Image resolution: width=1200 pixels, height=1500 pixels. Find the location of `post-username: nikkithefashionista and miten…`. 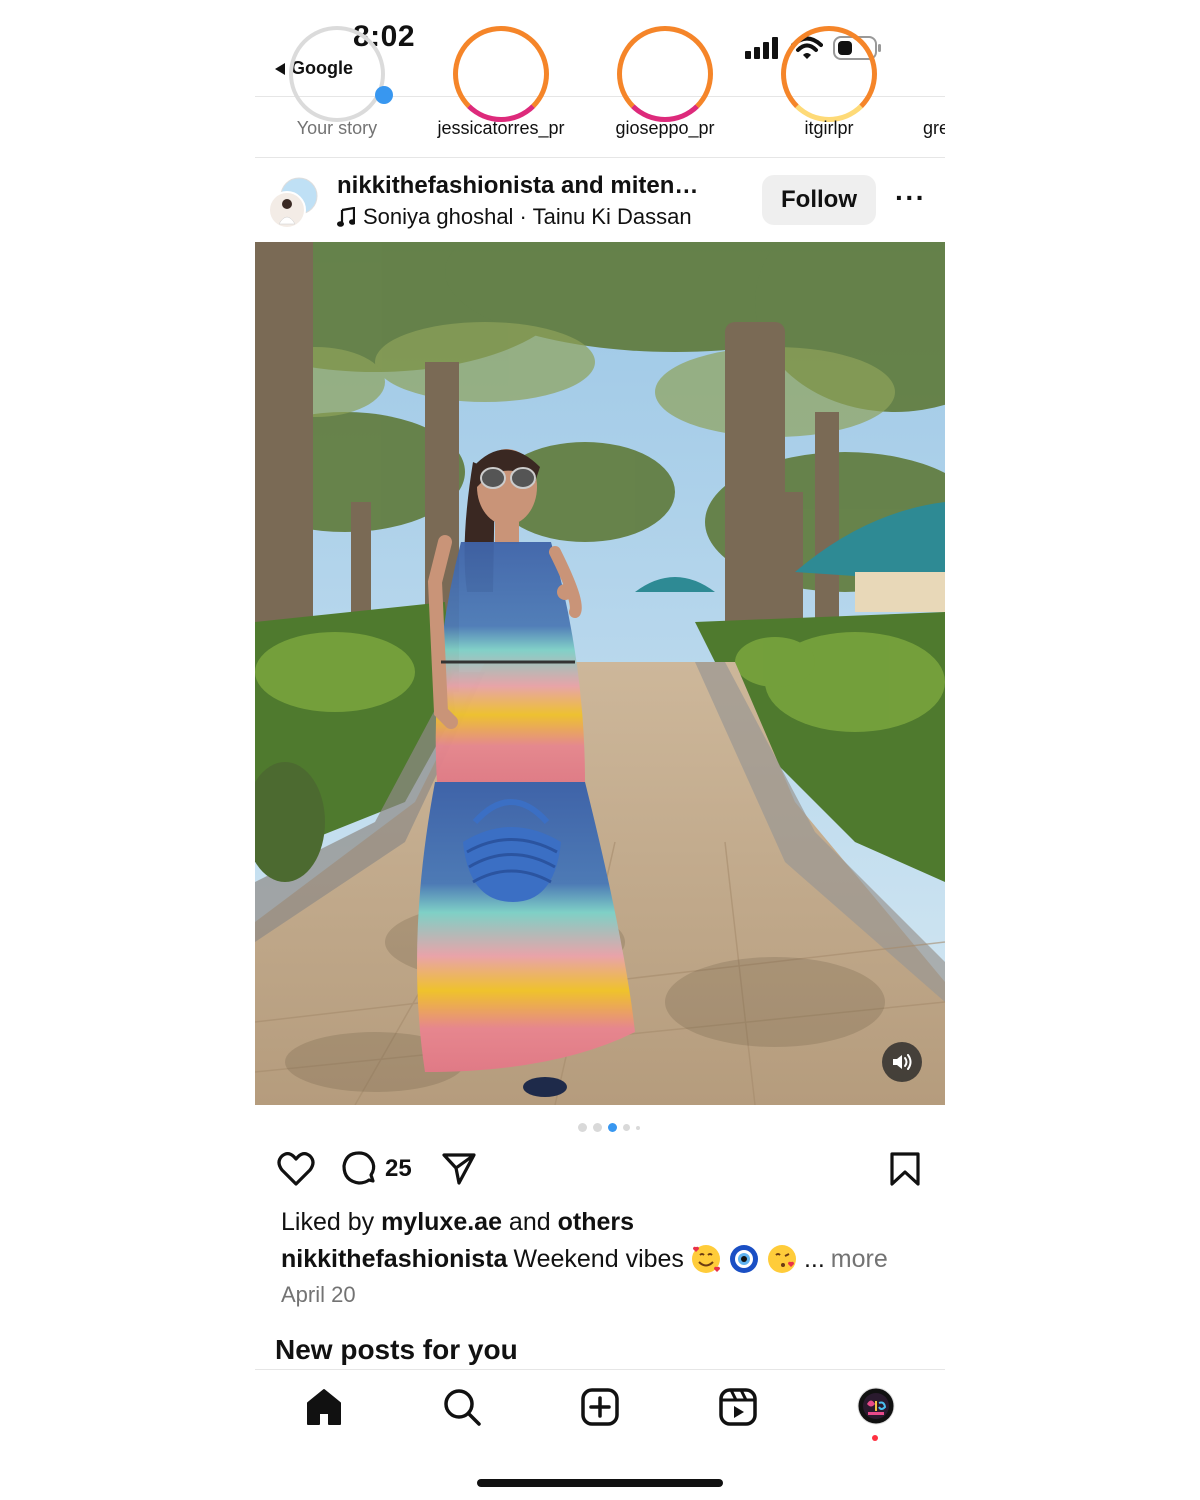

post-username: nikkithefashionista and miten… is located at coordinates (517, 186).